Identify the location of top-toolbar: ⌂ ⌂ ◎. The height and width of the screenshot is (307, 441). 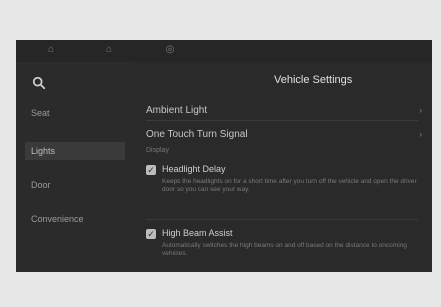
(224, 51).